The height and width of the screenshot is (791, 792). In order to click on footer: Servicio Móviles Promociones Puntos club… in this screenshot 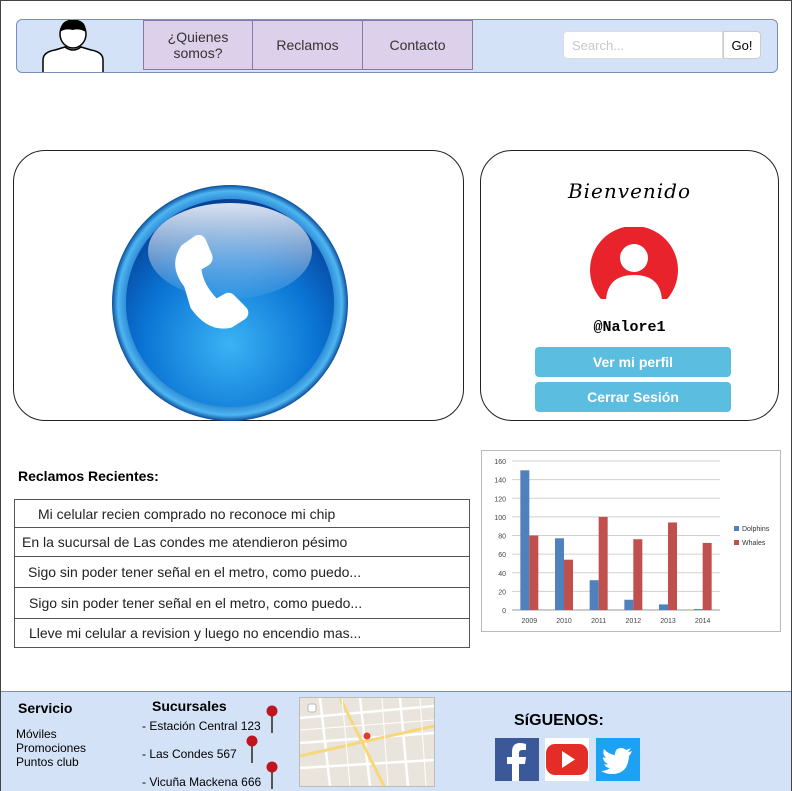, I will do `click(396, 741)`.